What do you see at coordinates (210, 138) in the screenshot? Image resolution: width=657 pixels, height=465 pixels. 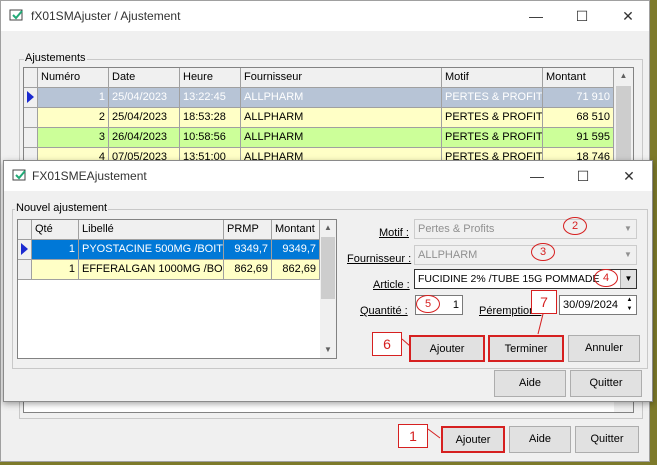 I see `cell-heure: 10:58:56` at bounding box center [210, 138].